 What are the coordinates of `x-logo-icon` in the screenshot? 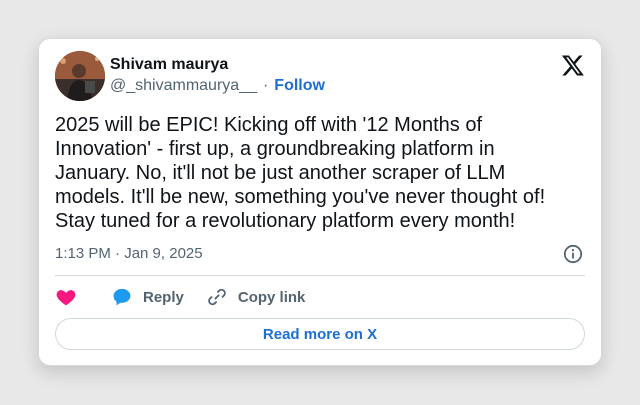 It's located at (573, 65).